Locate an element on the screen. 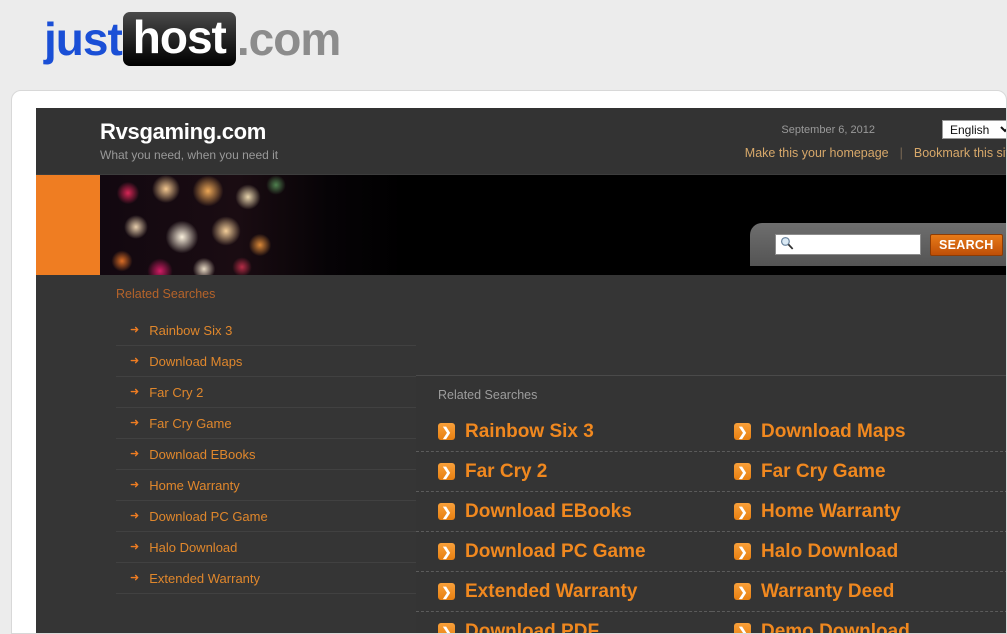  sidebar-item-label: Rainbow Six 3 is located at coordinates (191, 330).